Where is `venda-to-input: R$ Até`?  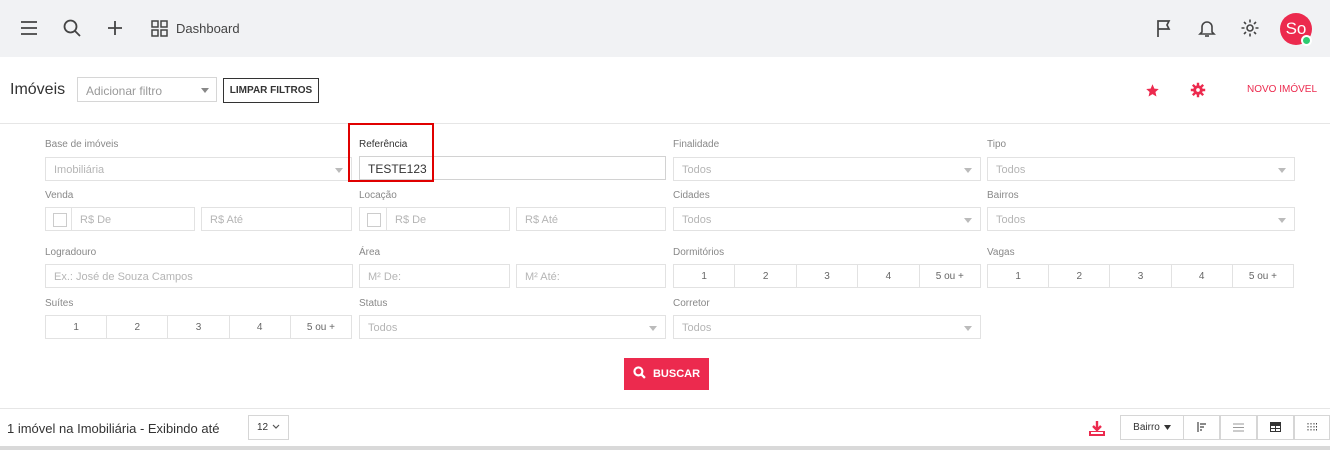 venda-to-input: R$ Até is located at coordinates (276, 219).